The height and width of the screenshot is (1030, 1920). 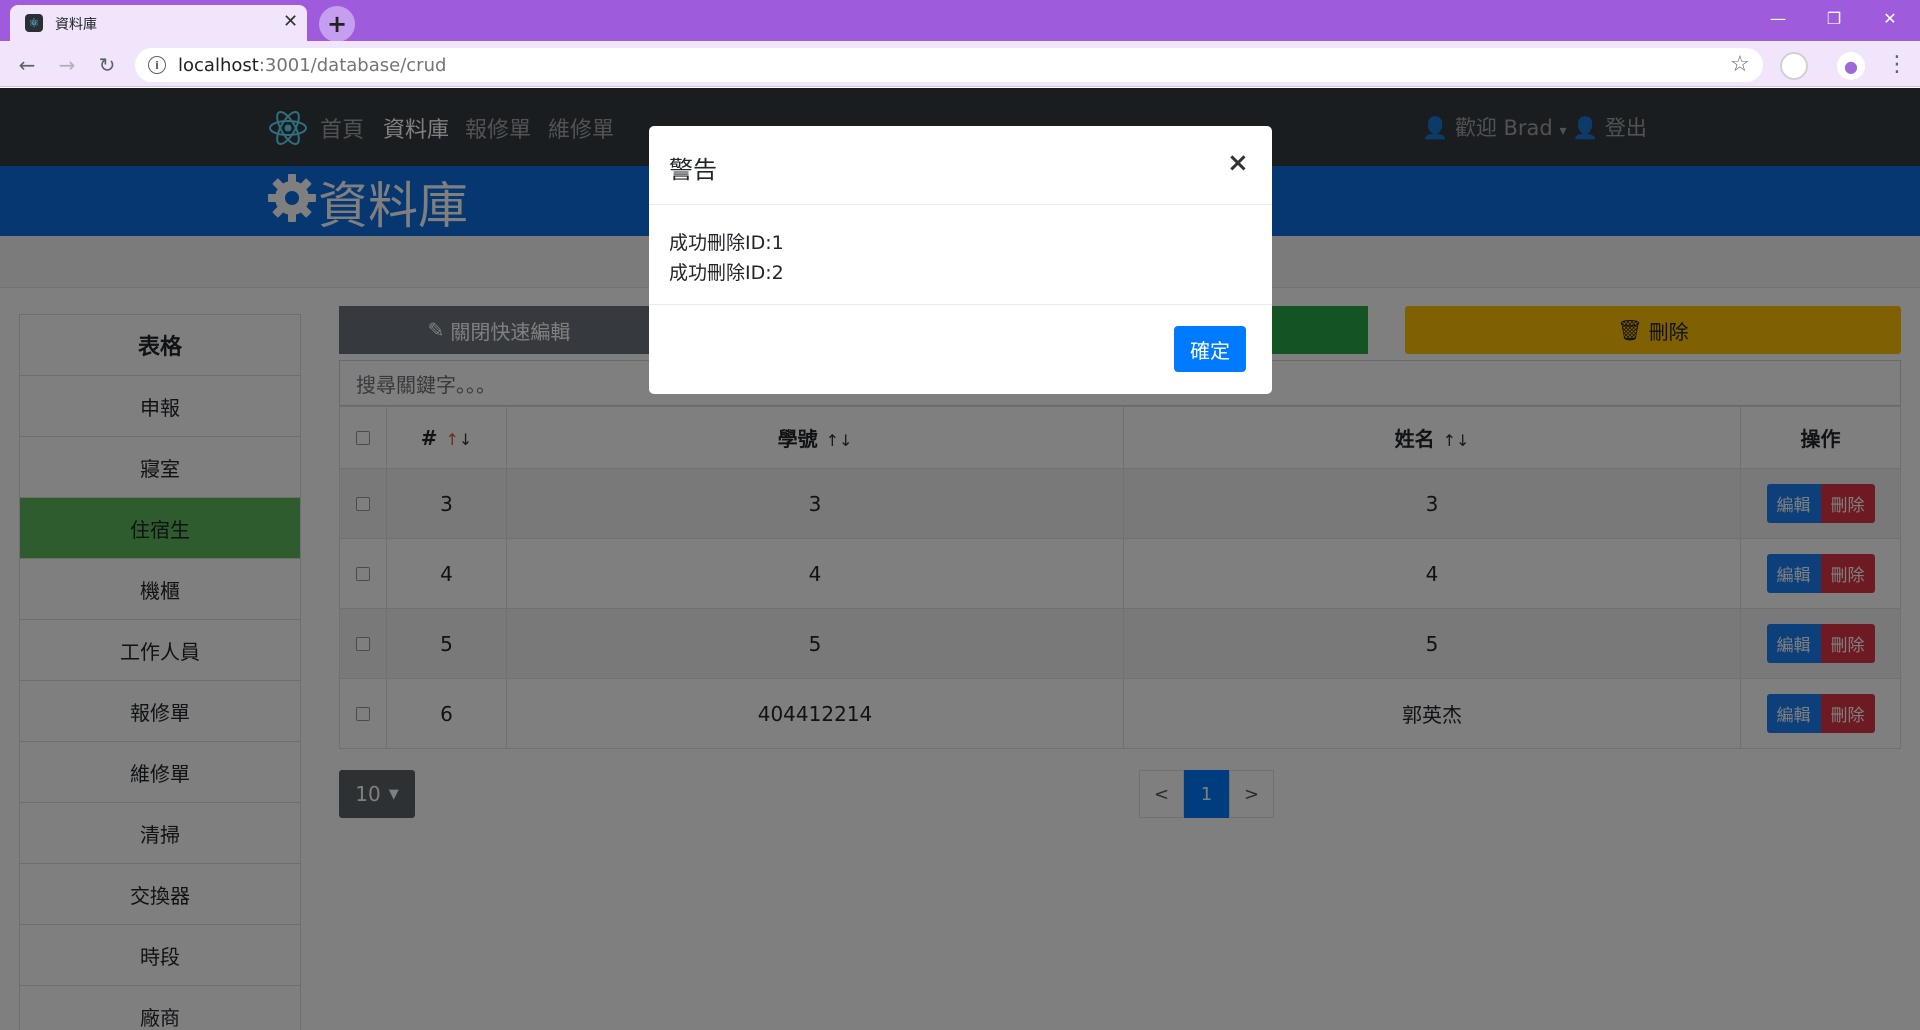 I want to click on info-icon: i, so click(x=157, y=65).